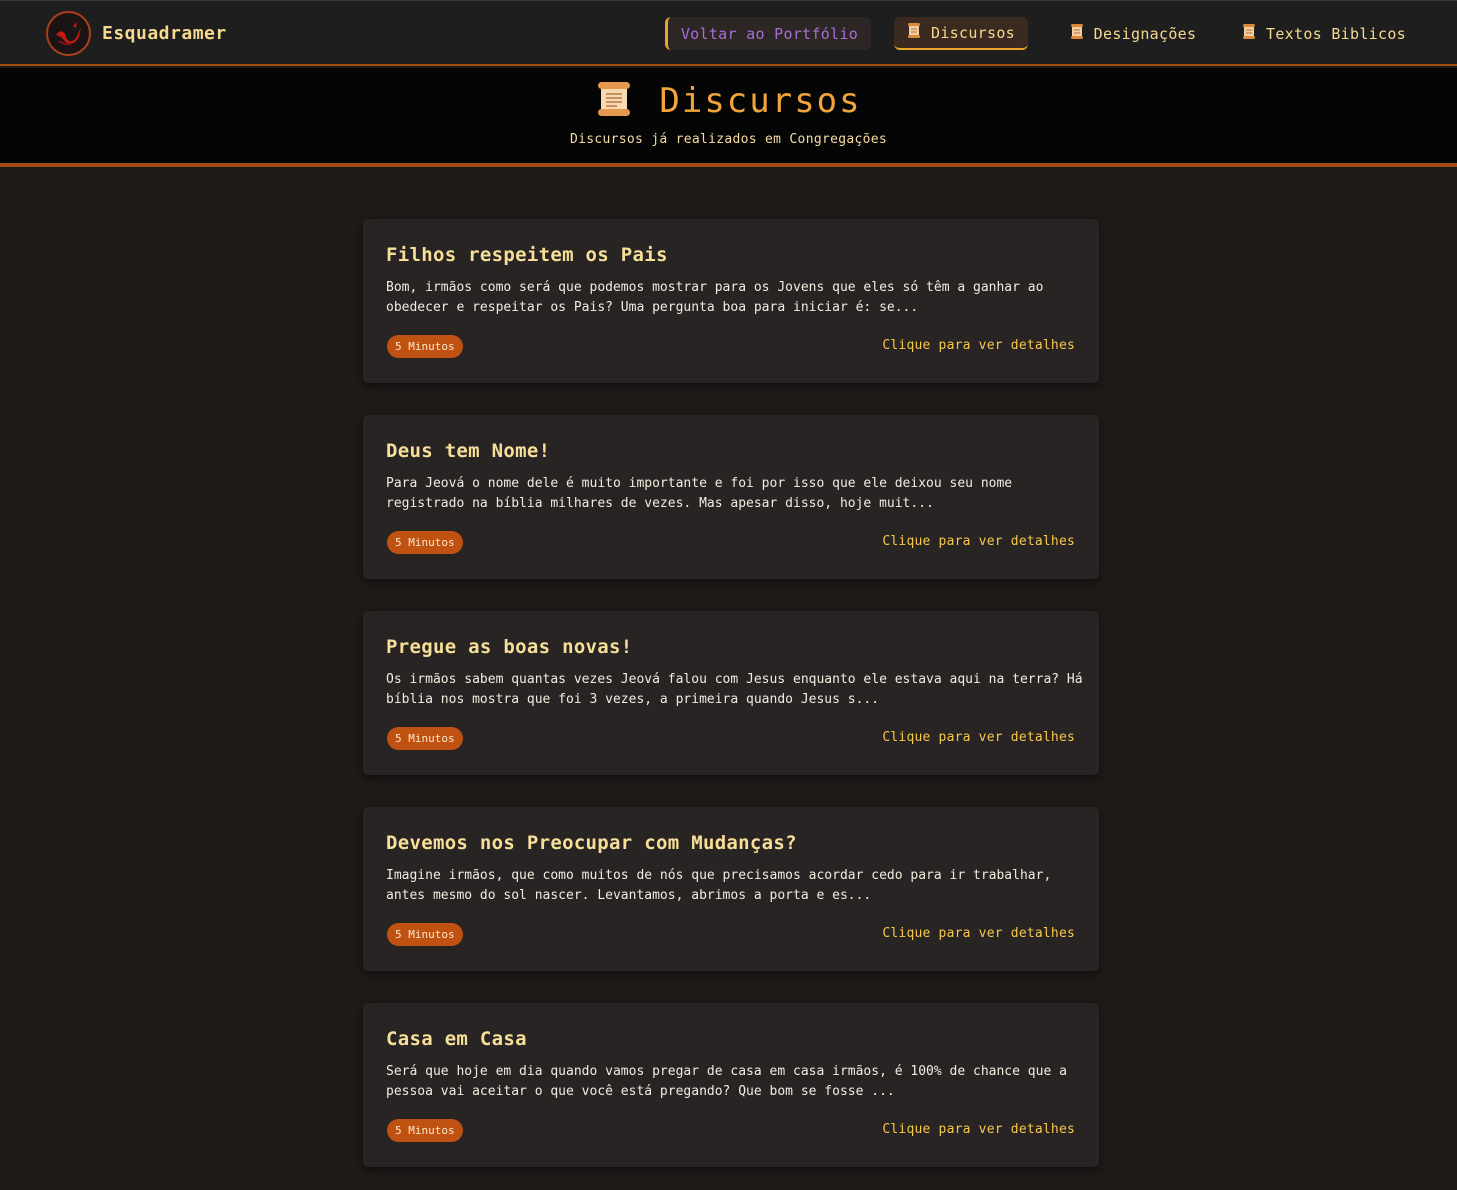  I want to click on card-title: Casa em Casa, so click(456, 1039).